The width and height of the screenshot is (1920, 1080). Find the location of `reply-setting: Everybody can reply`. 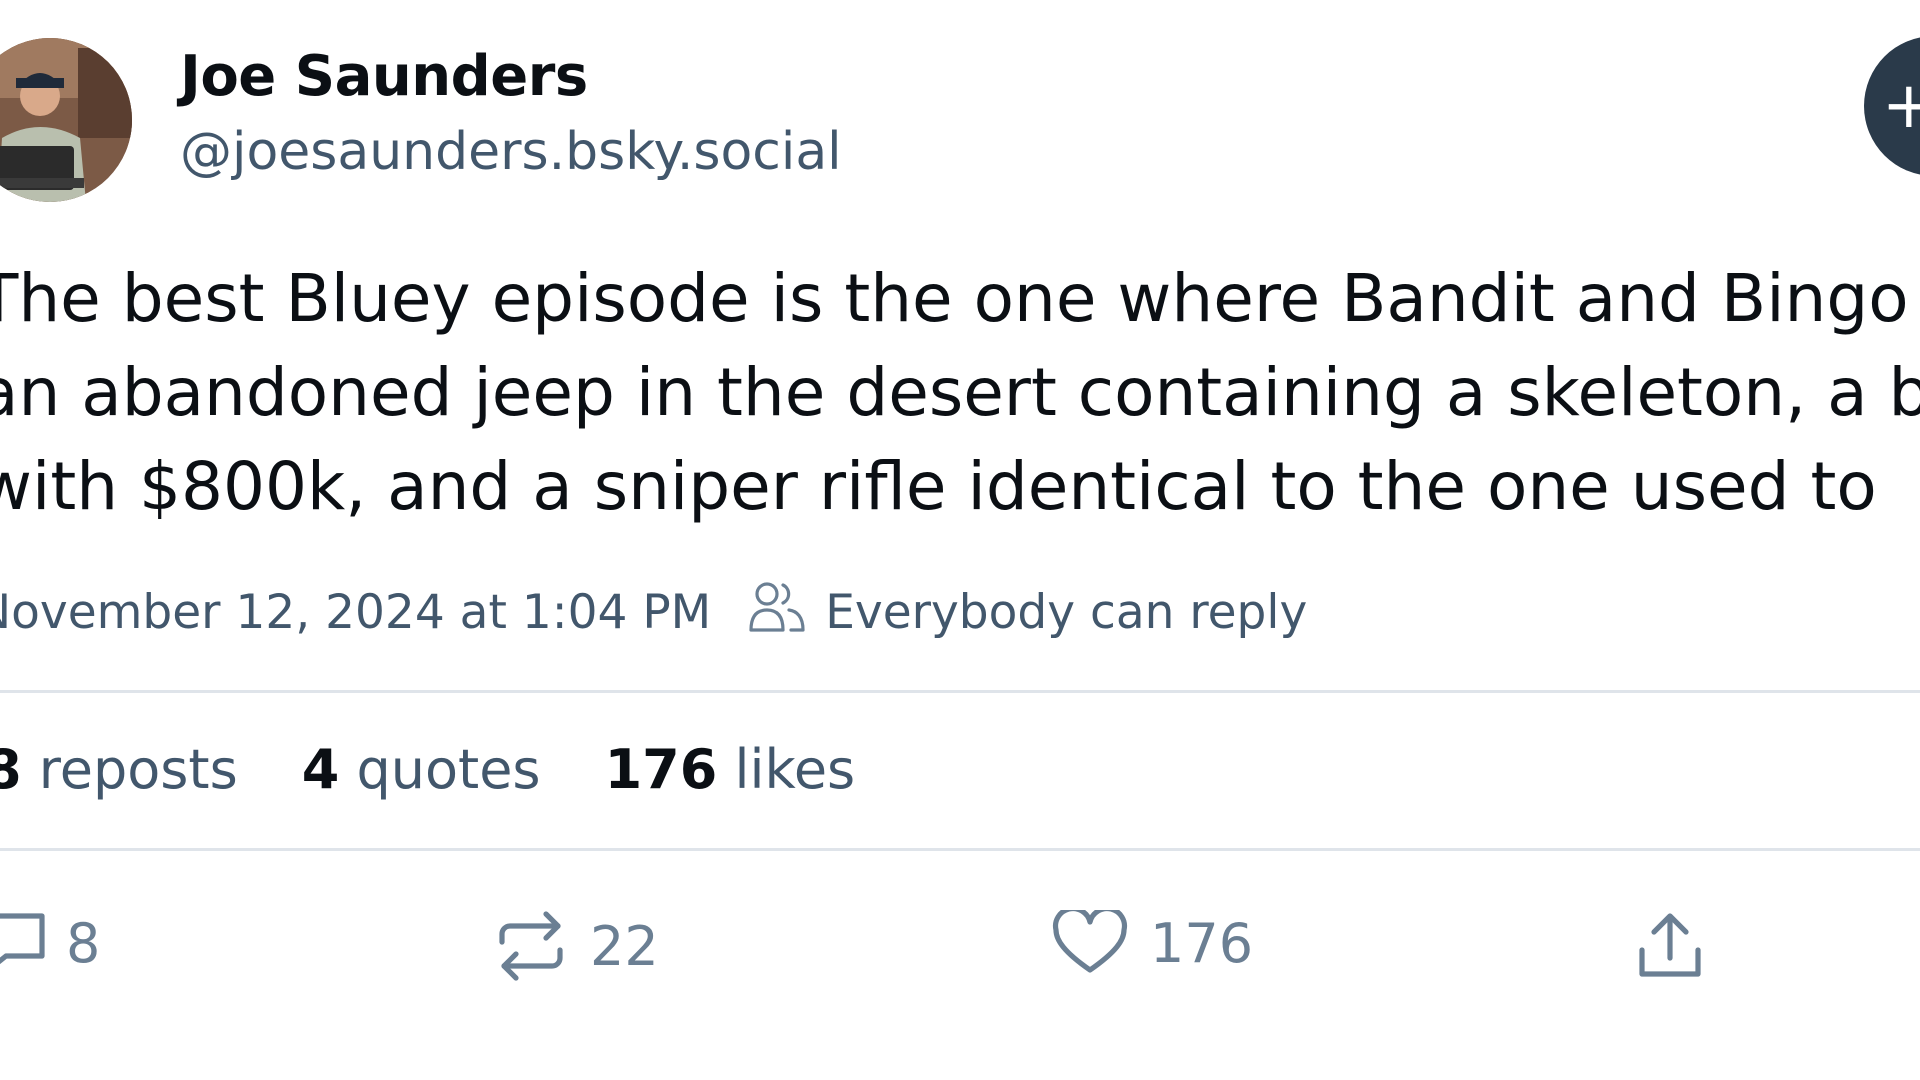

reply-setting: Everybody can reply is located at coordinates (1027, 612).